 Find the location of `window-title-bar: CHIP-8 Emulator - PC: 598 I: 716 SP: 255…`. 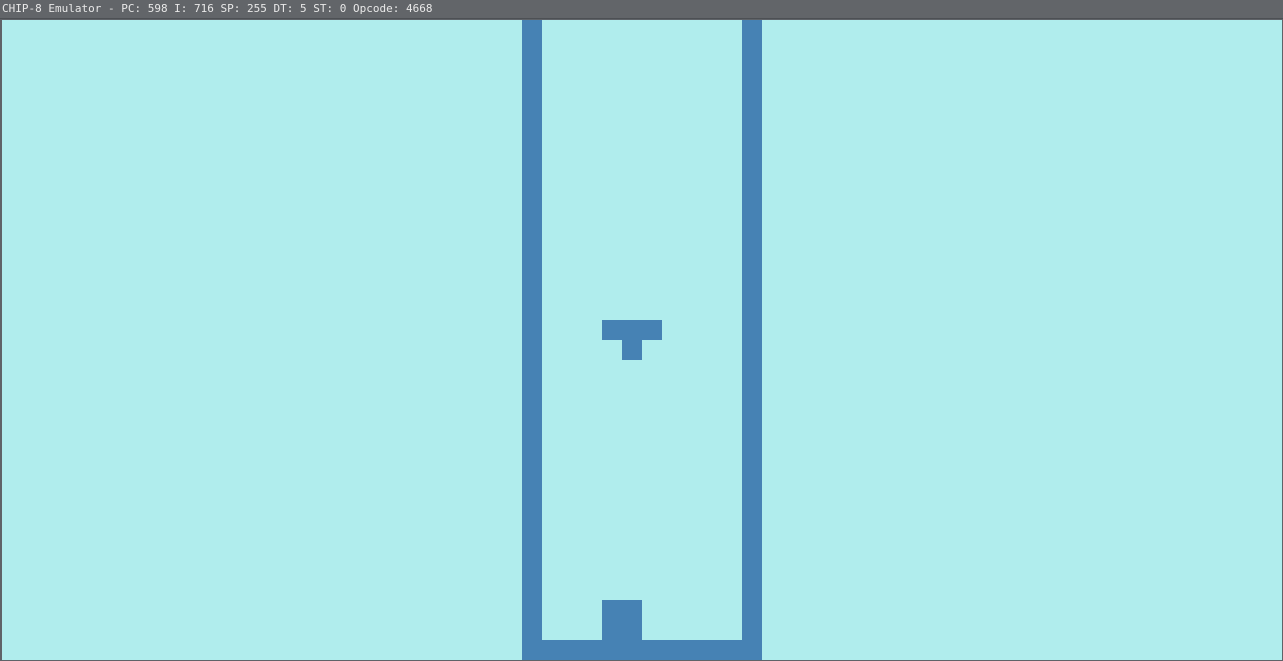

window-title-bar: CHIP-8 Emulator - PC: 598 I: 716 SP: 255… is located at coordinates (641, 9).